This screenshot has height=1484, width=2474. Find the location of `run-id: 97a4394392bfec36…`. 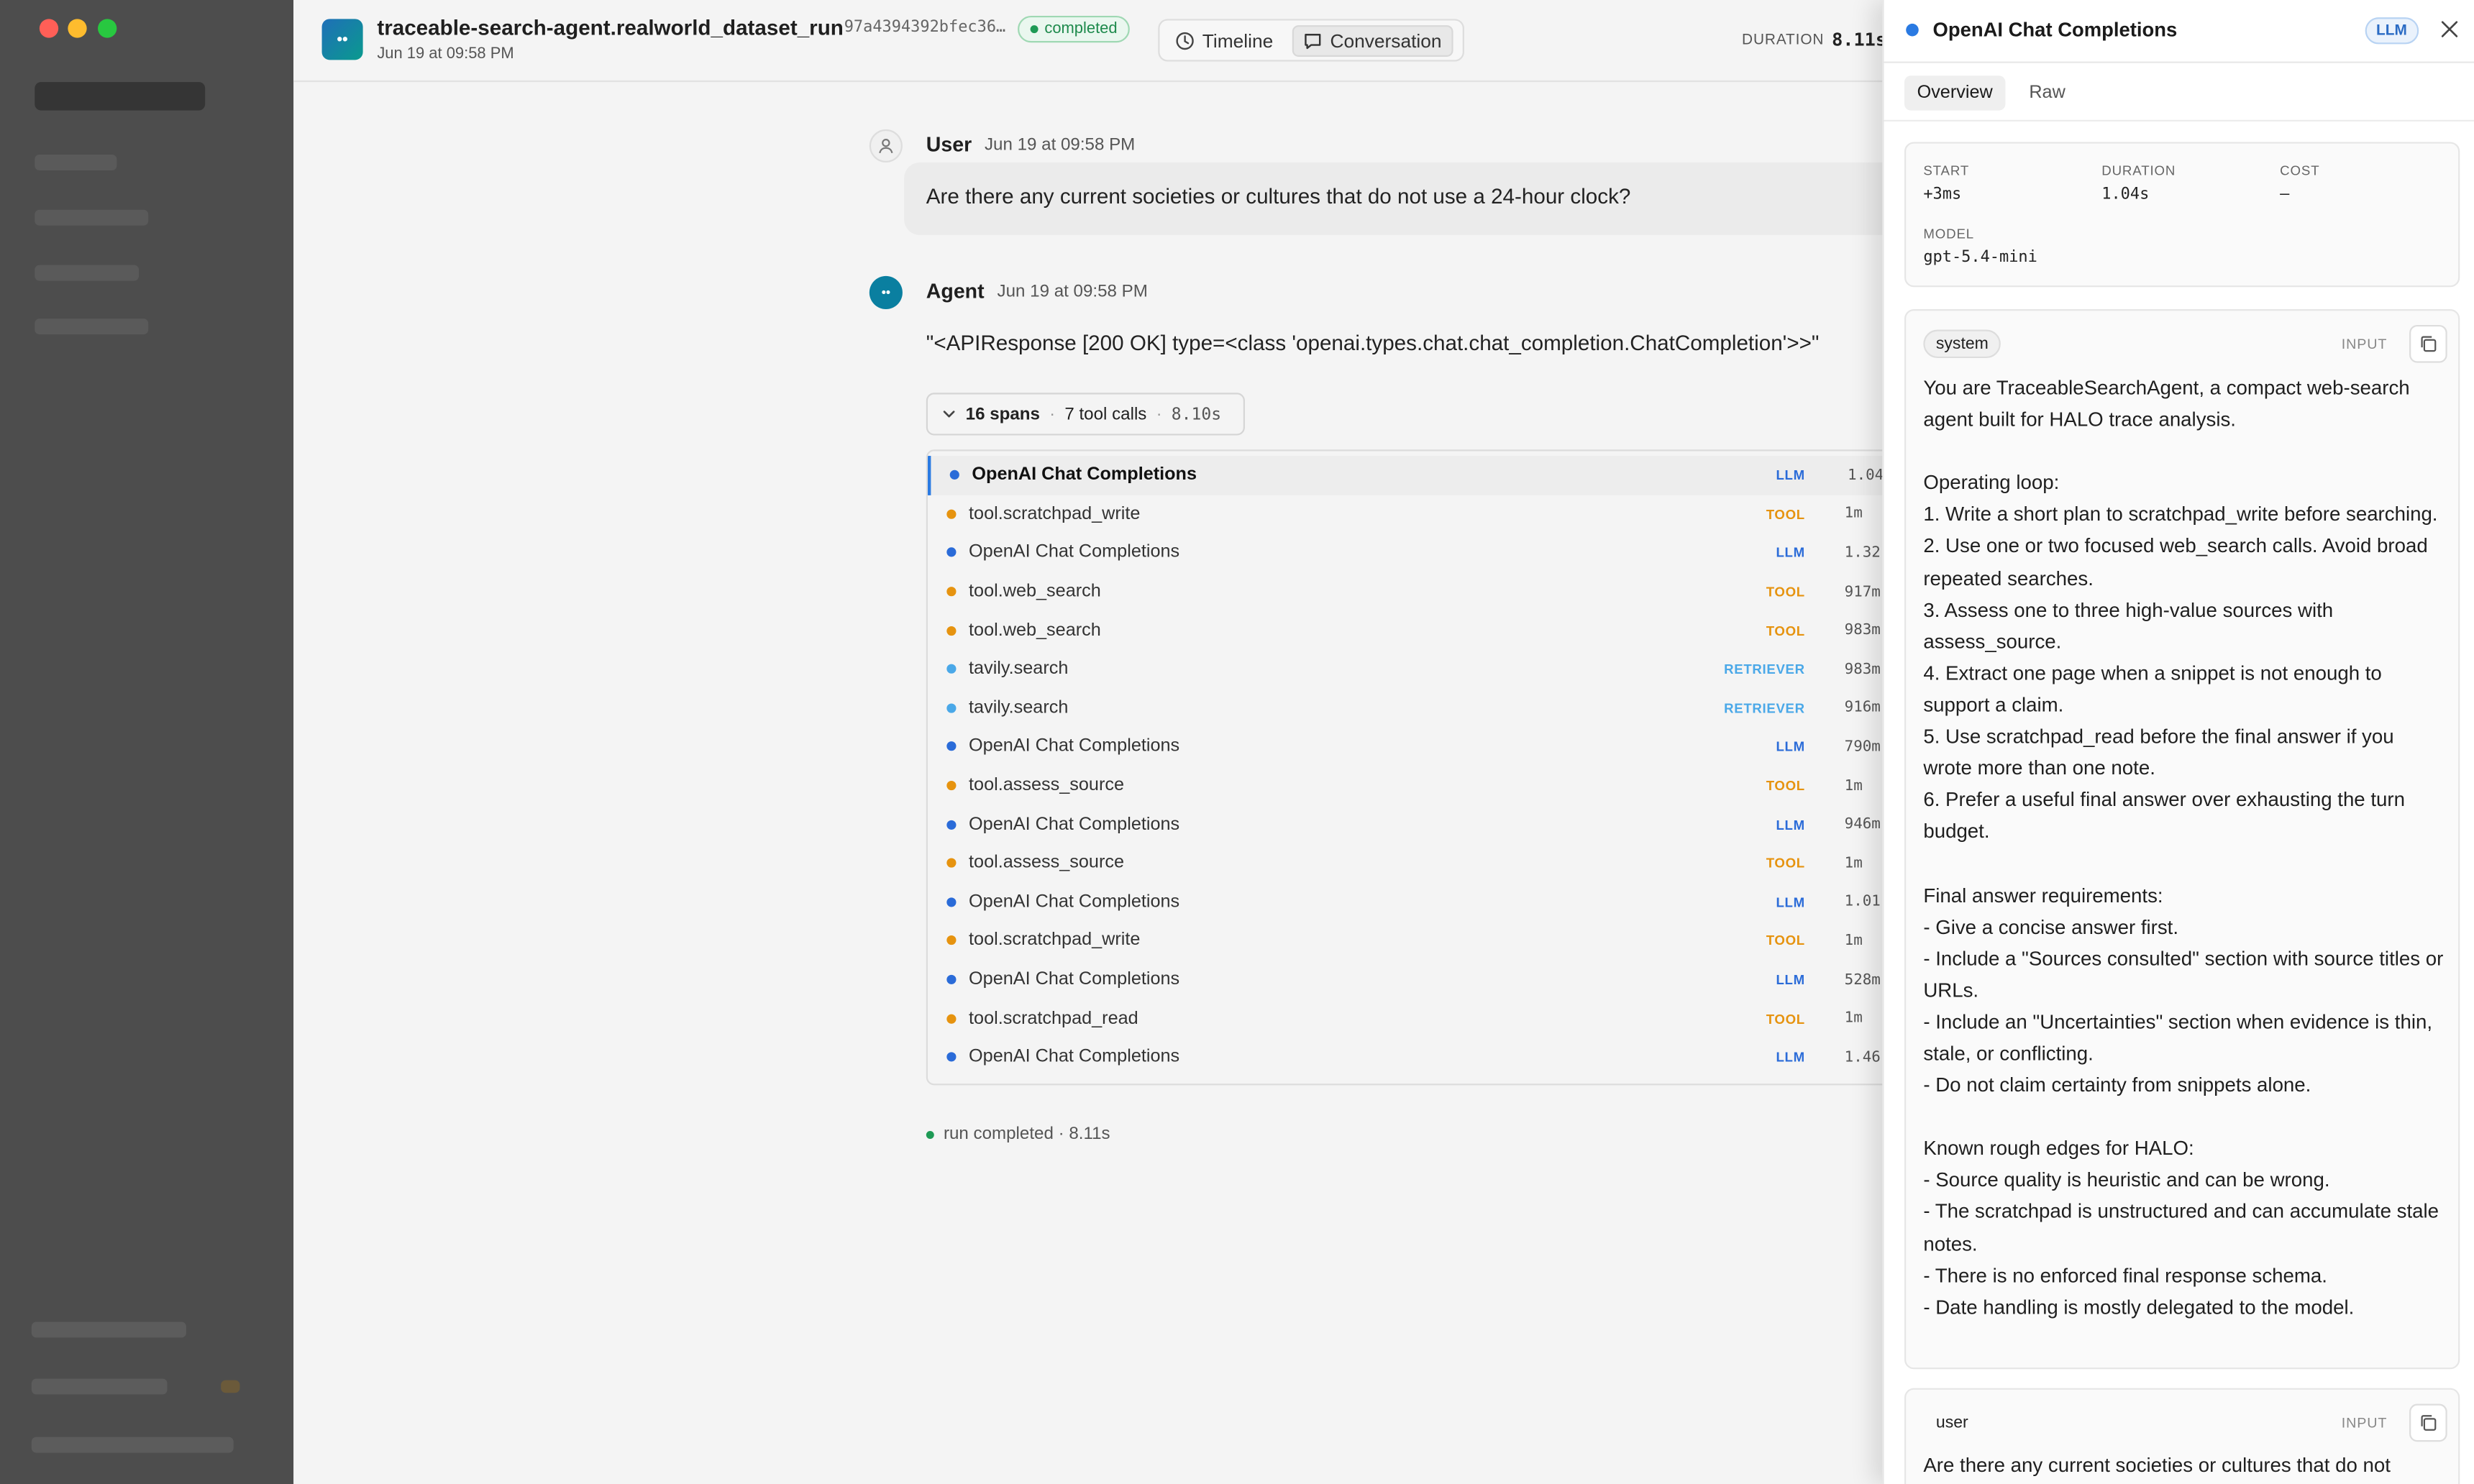

run-id: 97a4394392bfec36… is located at coordinates (925, 27).